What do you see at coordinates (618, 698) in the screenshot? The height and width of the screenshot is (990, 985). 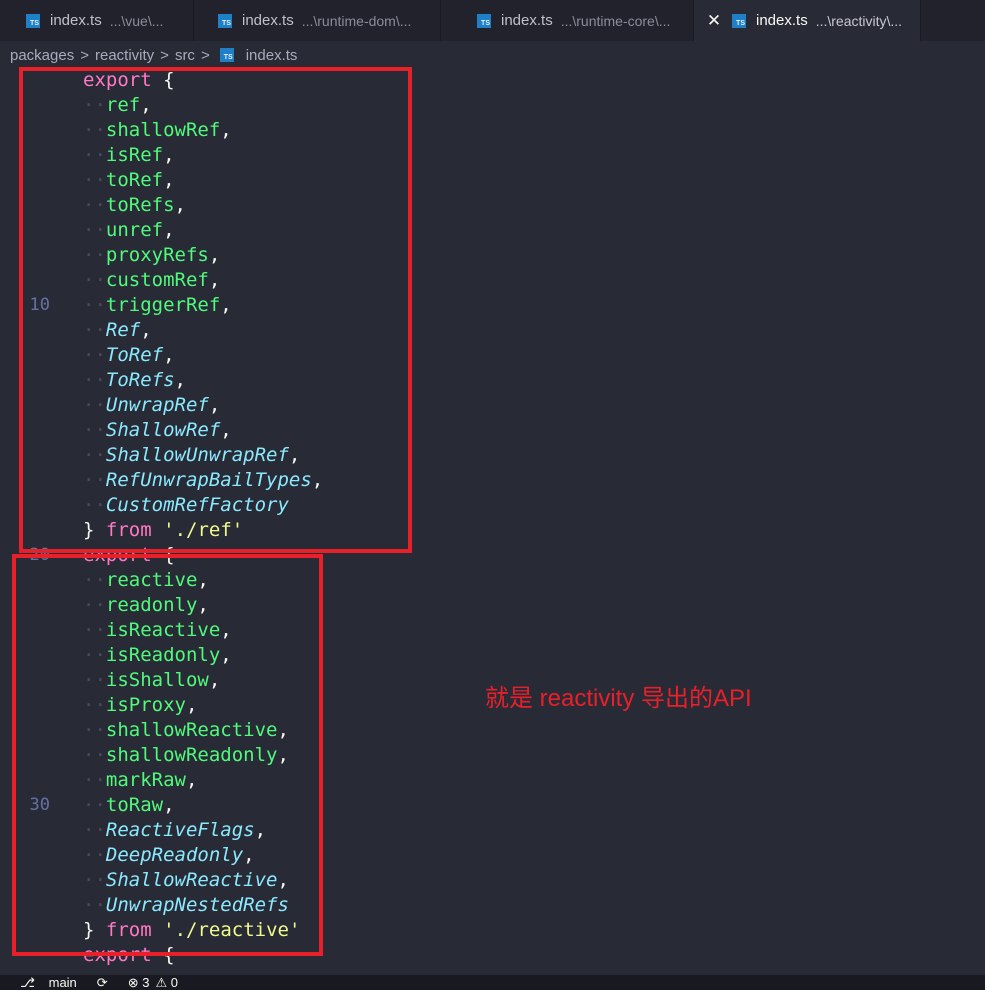 I see `annotation-text: 就是 reactivity 导出的API` at bounding box center [618, 698].